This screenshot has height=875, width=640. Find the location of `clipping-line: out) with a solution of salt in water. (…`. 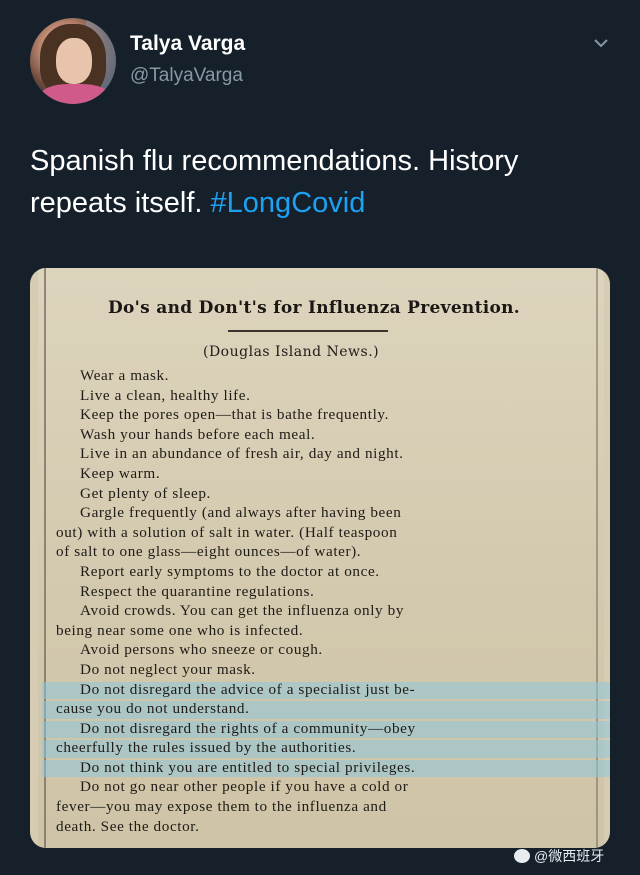

clipping-line: out) with a solution of salt in water. (… is located at coordinates (227, 532).